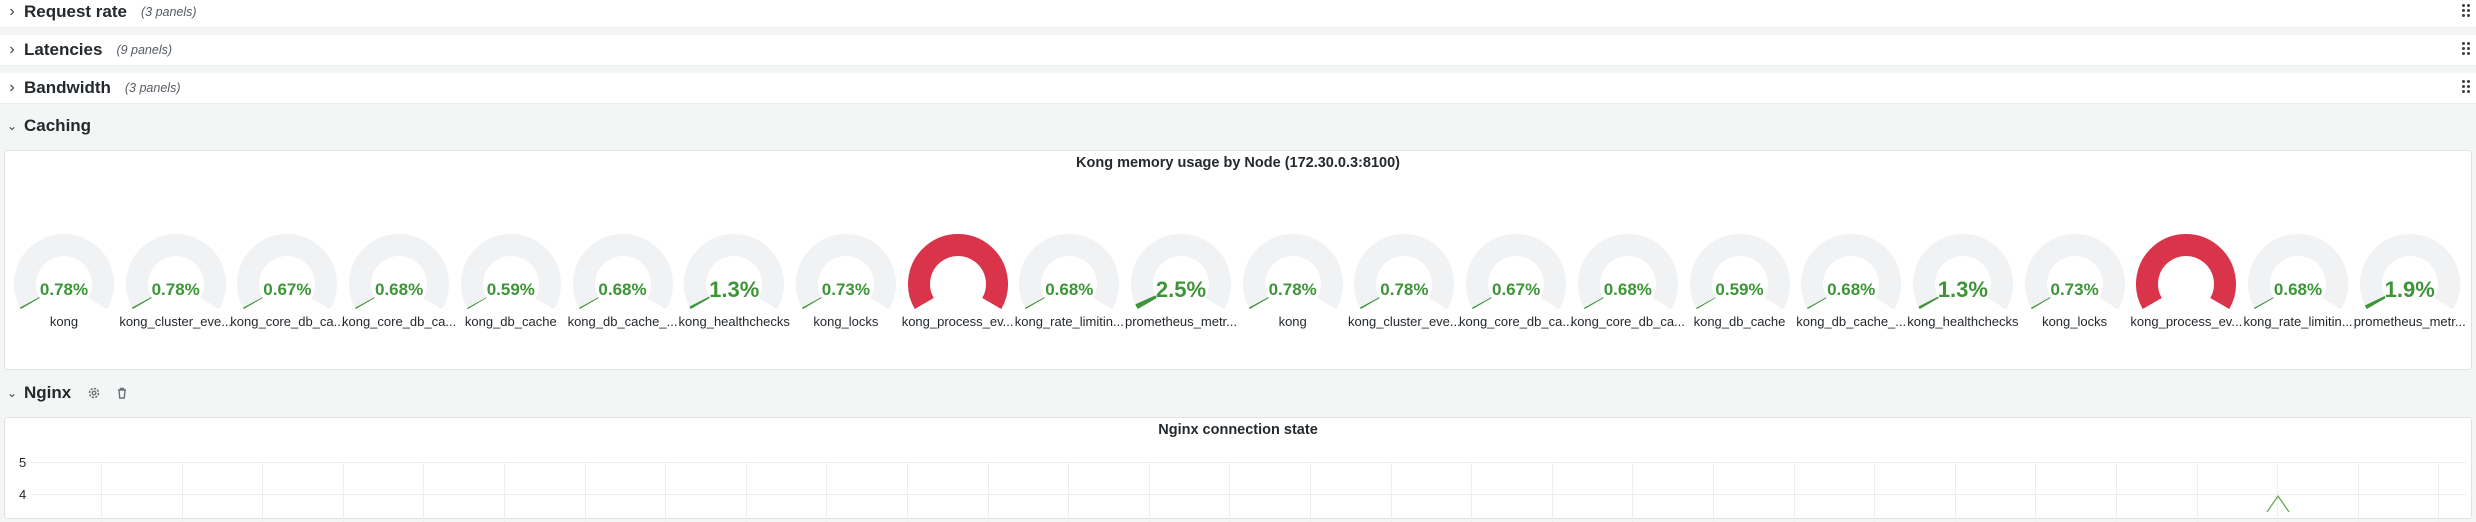  I want to click on row-nginx: ⌄ Nginx, so click(1238, 393).